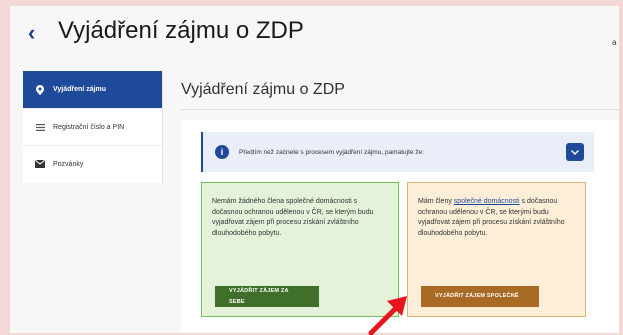  I want to click on info-icon: i, so click(222, 152).